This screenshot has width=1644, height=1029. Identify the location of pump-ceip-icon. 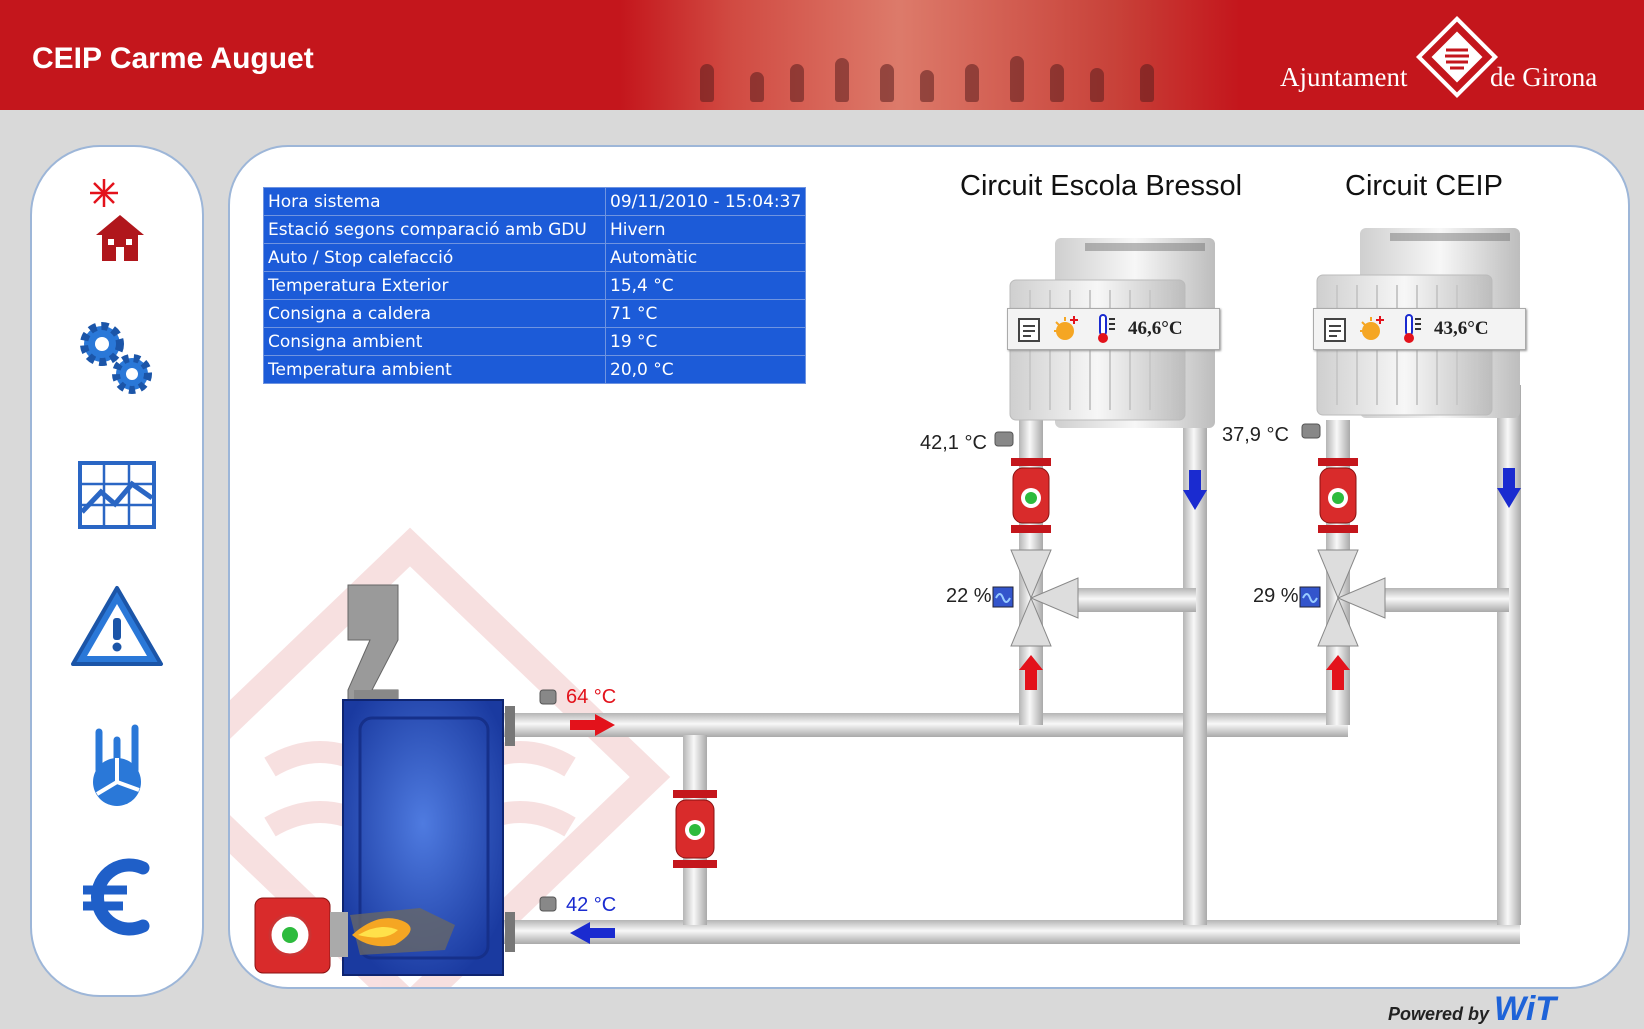
(1338, 495).